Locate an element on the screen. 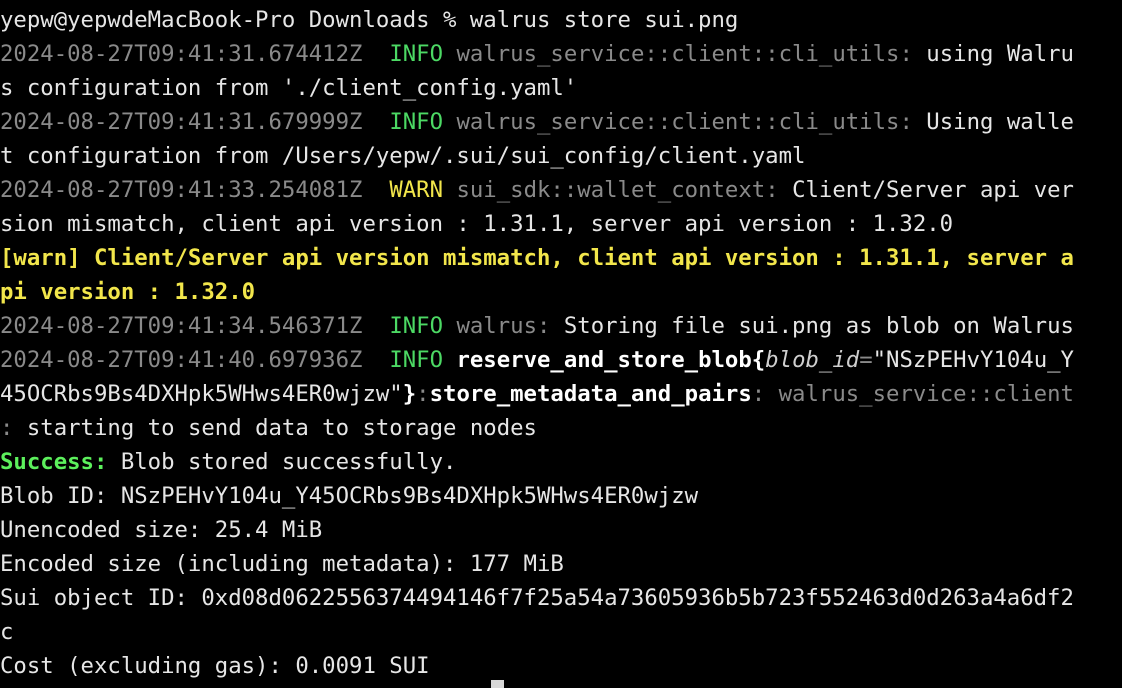 Image resolution: width=1122 pixels, height=688 pixels. success-message: Blob stored successfully. is located at coordinates (282, 462).